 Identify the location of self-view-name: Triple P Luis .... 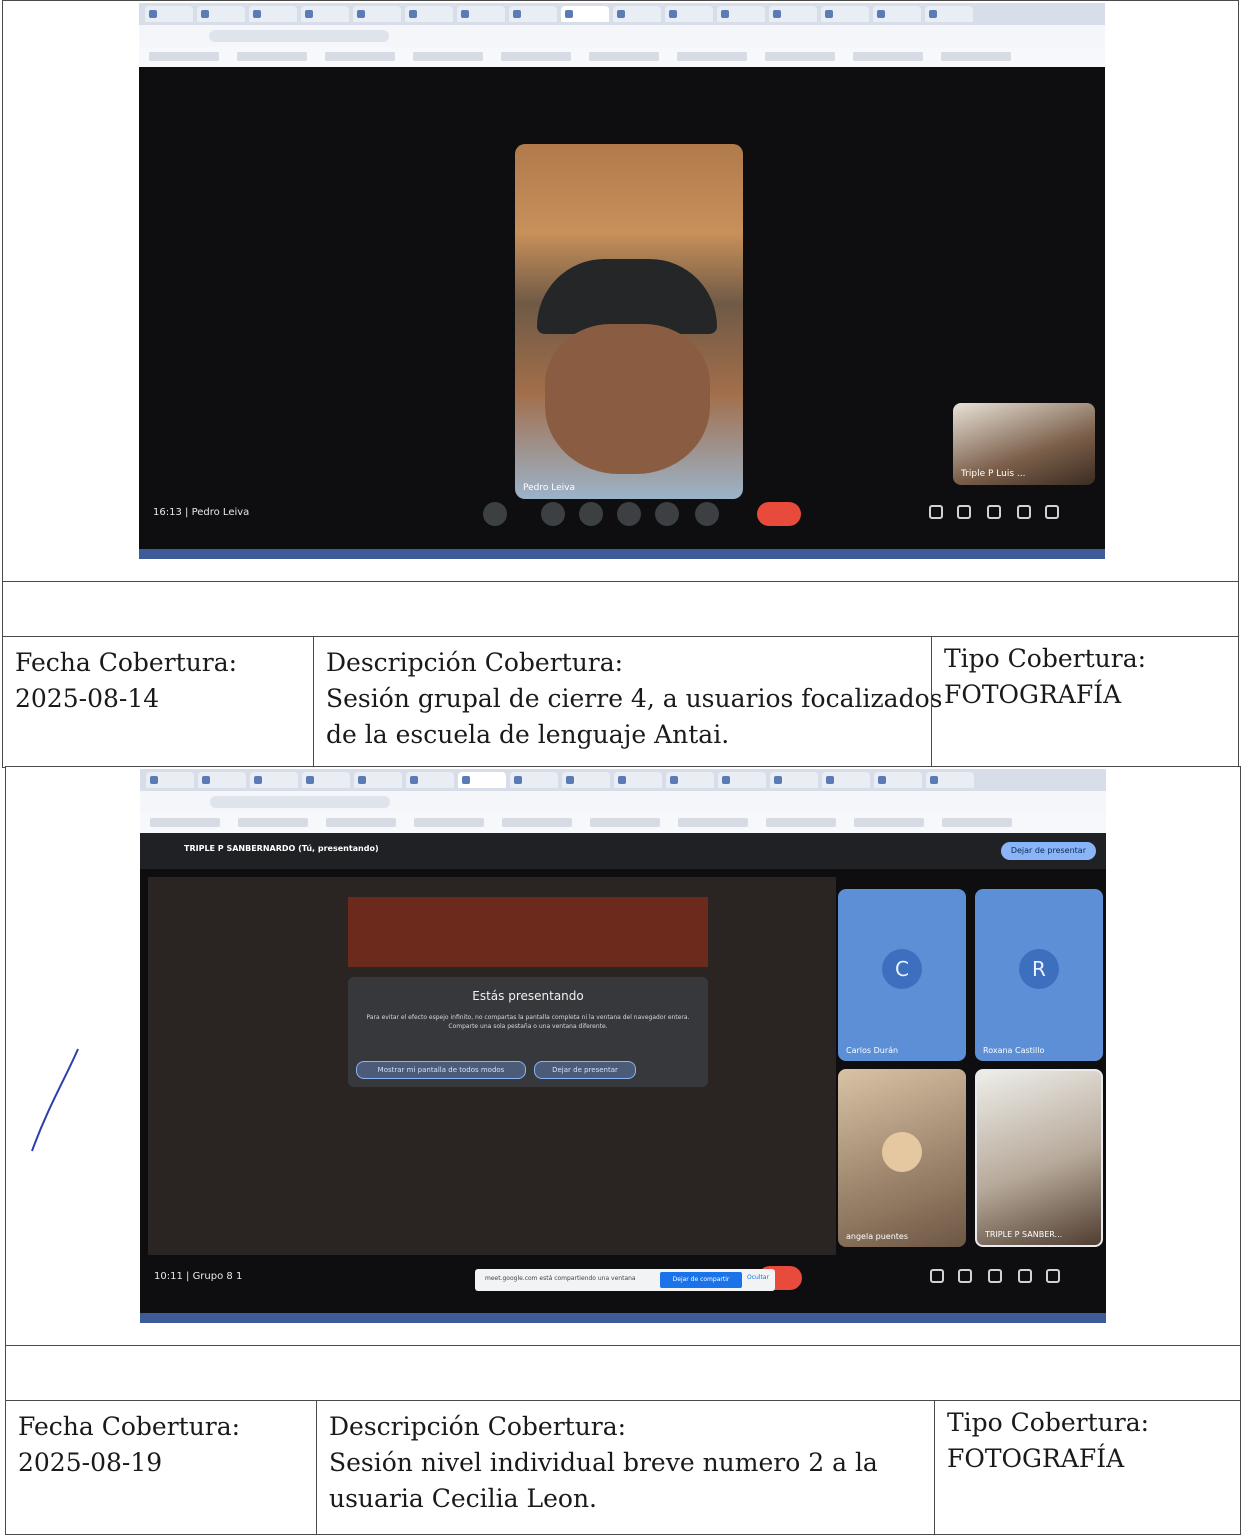
(993, 474).